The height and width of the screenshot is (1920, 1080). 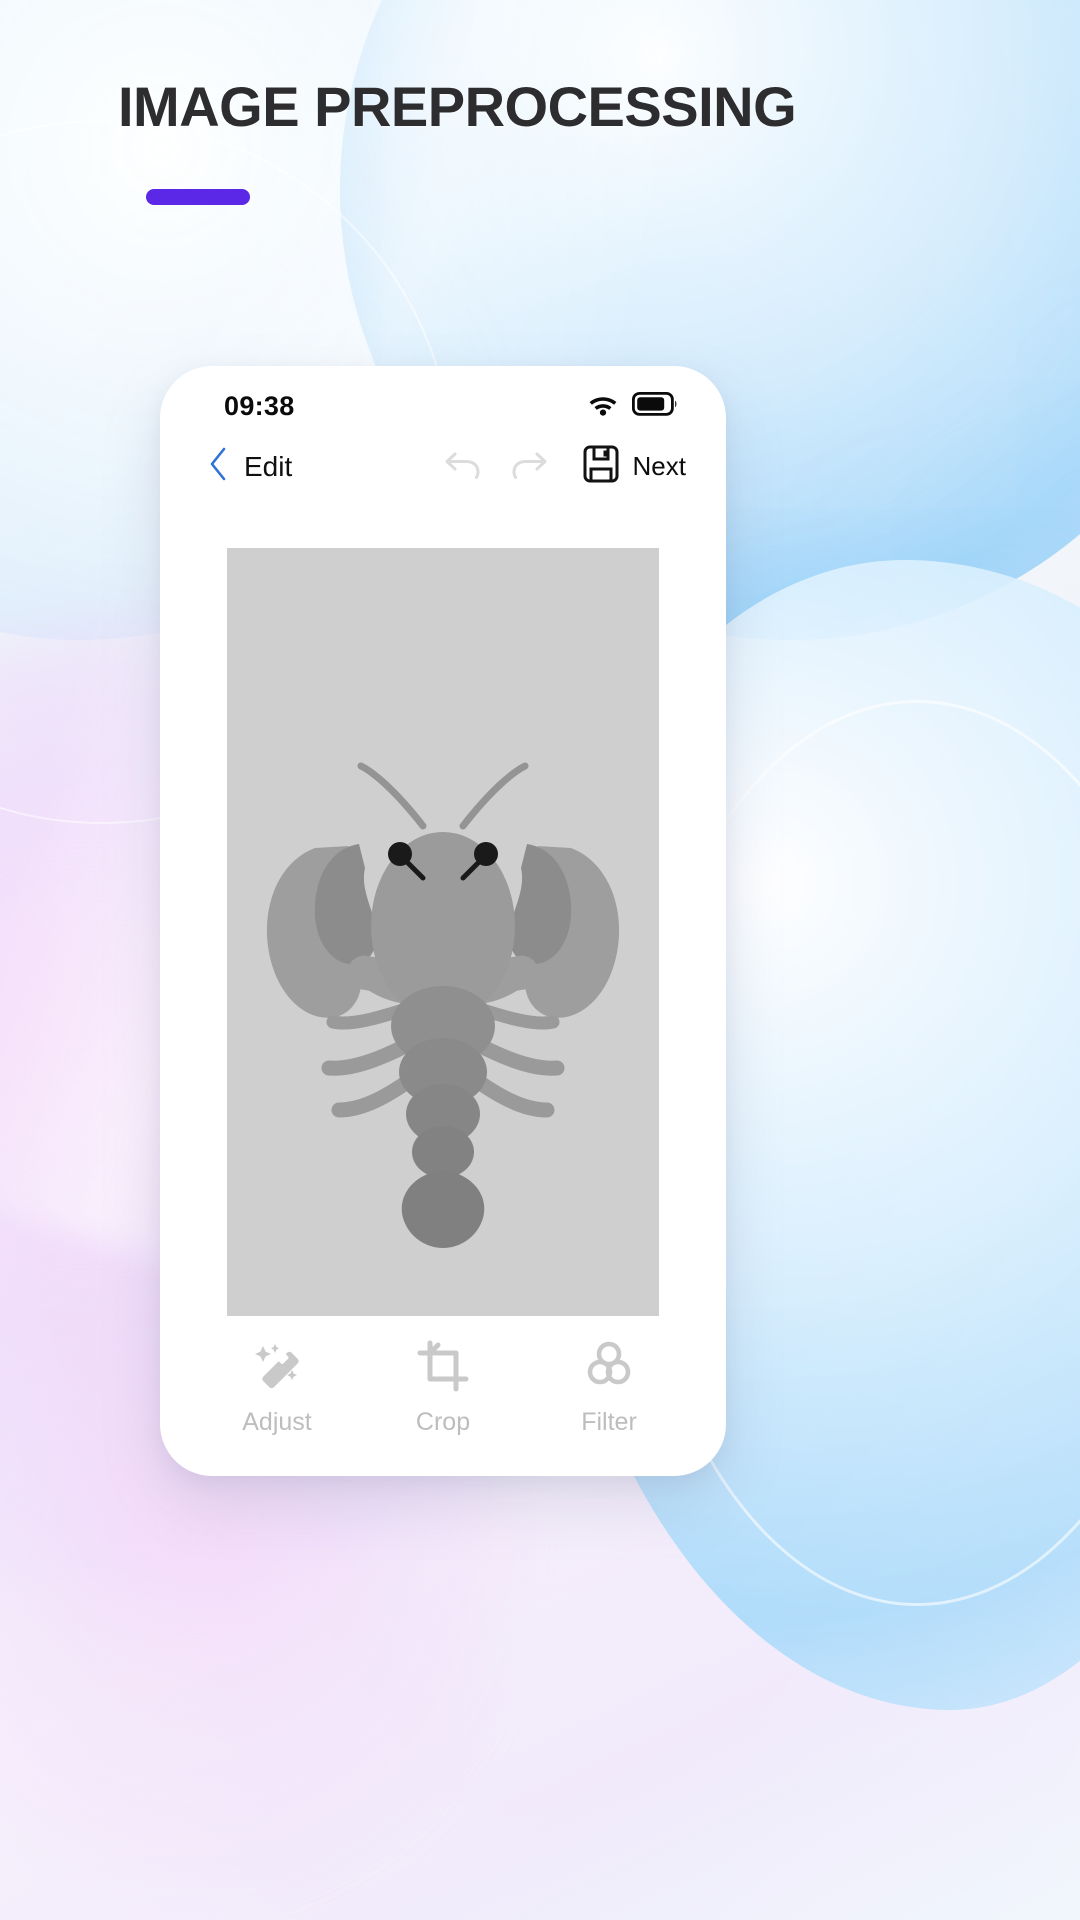 I want to click on tool-item-adjust: Adjust, so click(x=277, y=1387).